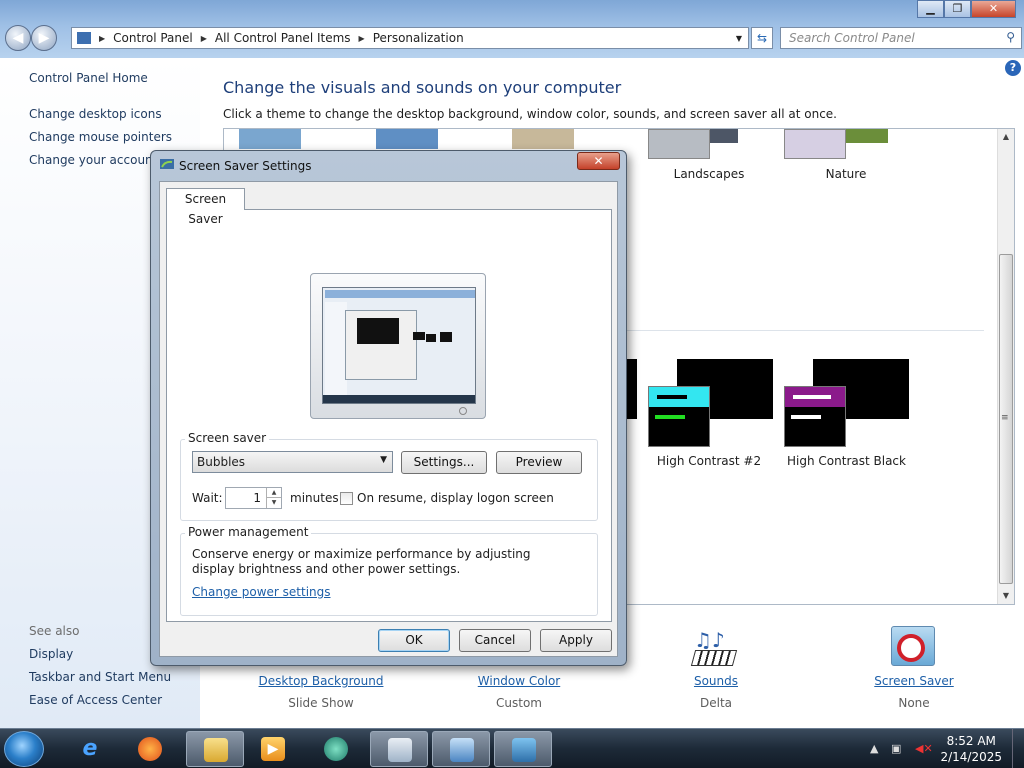 This screenshot has width=1024, height=768. I want to click on media-player-icon: ▶, so click(273, 749).